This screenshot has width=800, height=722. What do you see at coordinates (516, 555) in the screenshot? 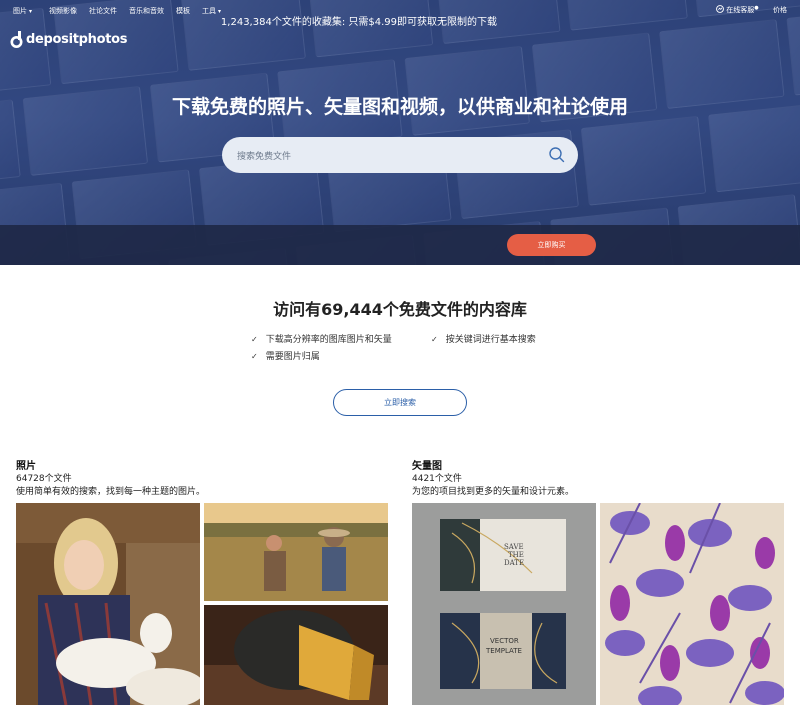
I see `svg-text: THE` at bounding box center [516, 555].